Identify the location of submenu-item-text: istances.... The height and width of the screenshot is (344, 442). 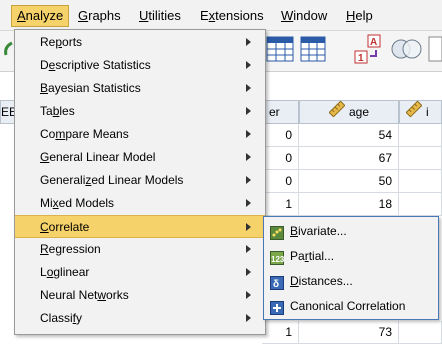
(325, 281).